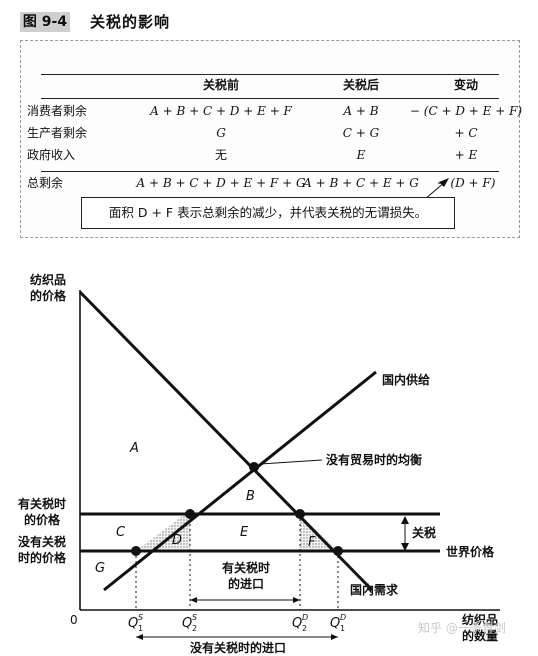 This screenshot has height=656, width=538. I want to click on area-label-b: B, so click(250, 496).